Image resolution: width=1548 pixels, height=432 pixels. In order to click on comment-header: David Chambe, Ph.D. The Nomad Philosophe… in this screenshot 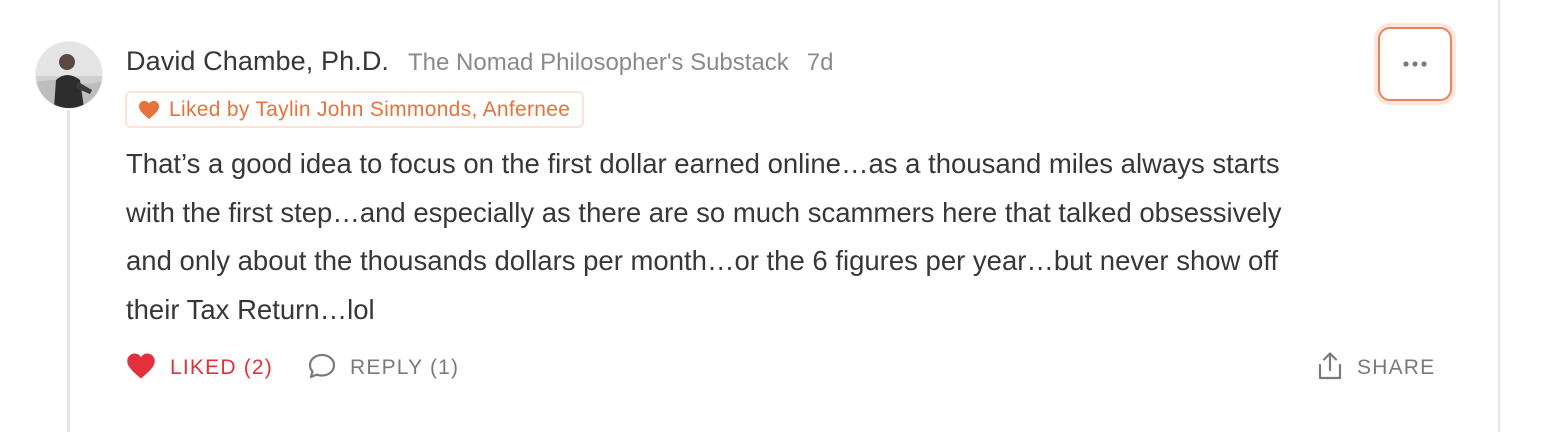, I will do `click(480, 61)`.